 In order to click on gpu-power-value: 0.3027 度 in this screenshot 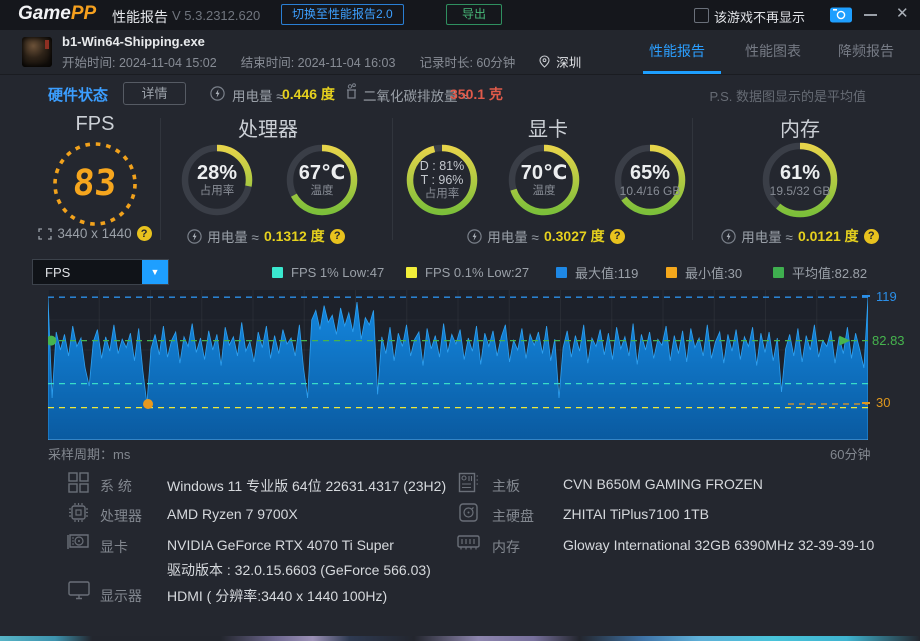, I will do `click(574, 236)`.